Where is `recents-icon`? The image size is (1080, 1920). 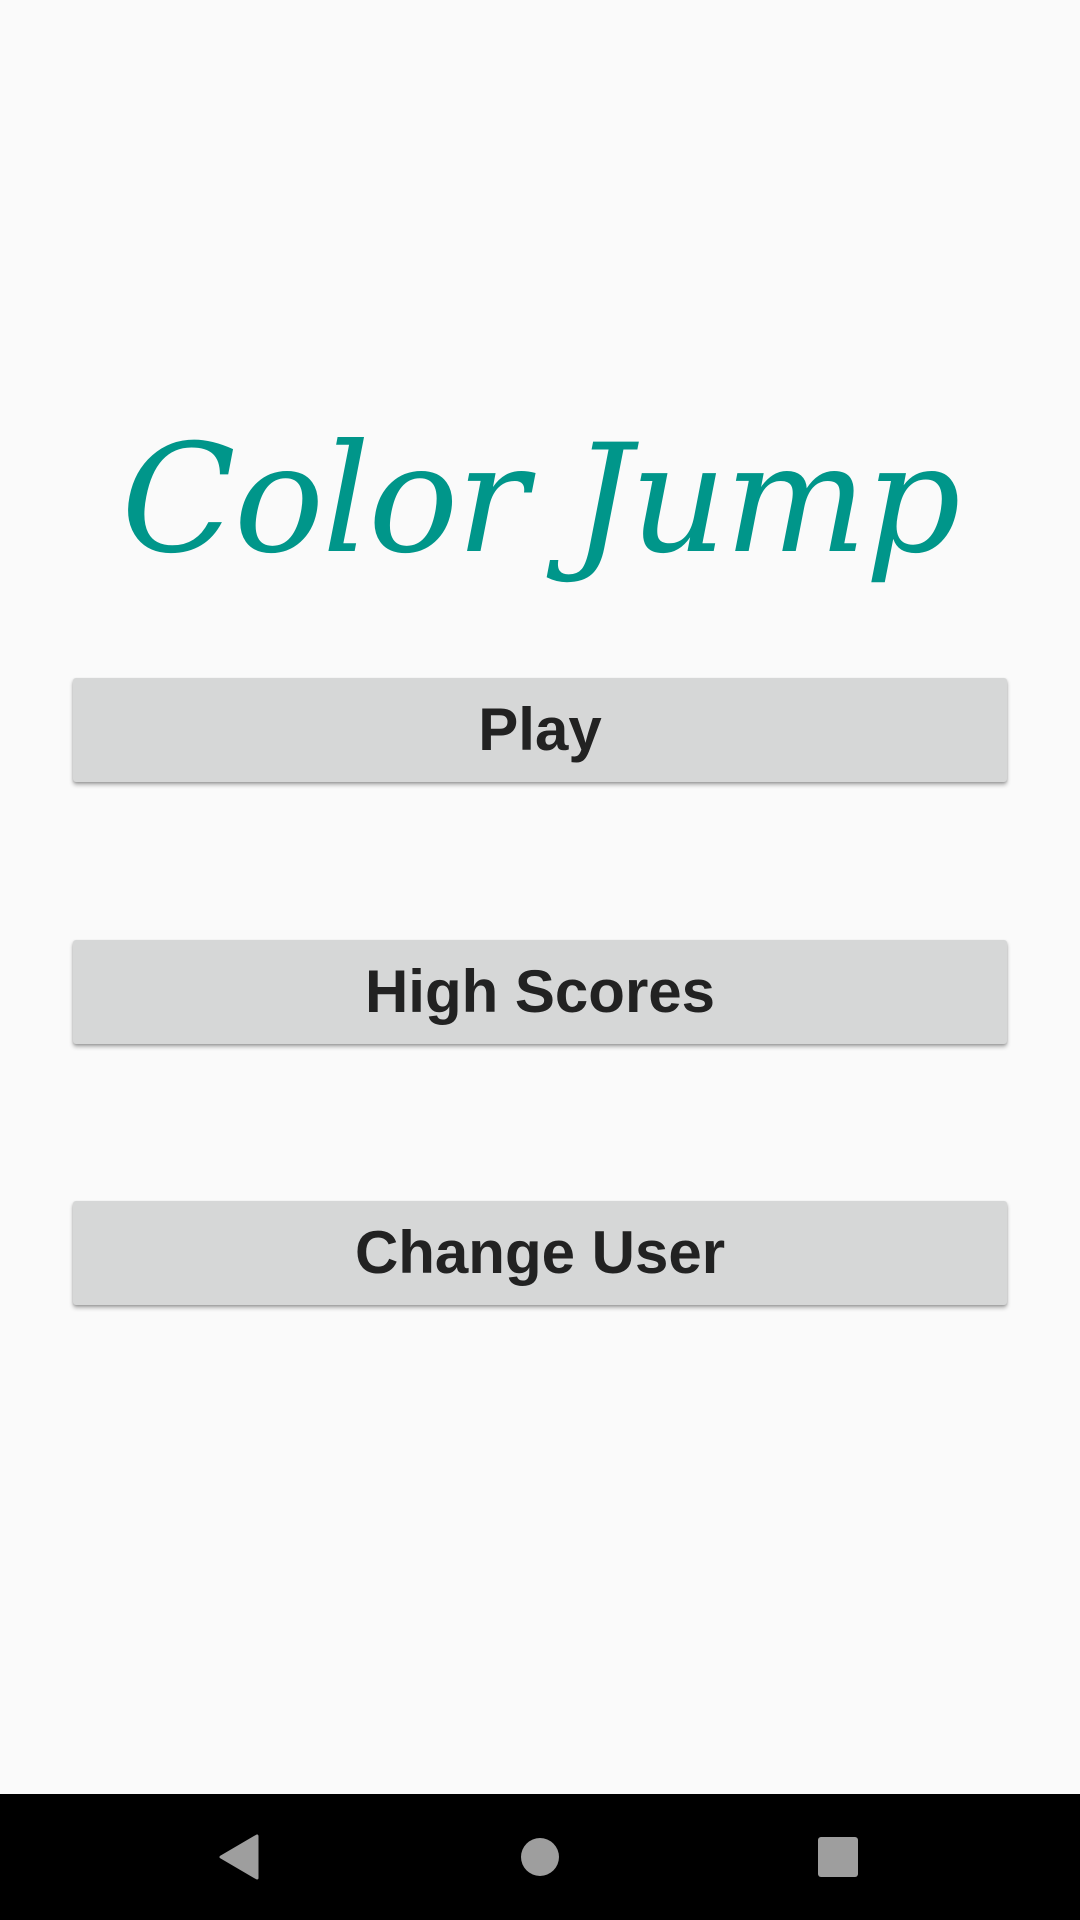
recents-icon is located at coordinates (838, 1857).